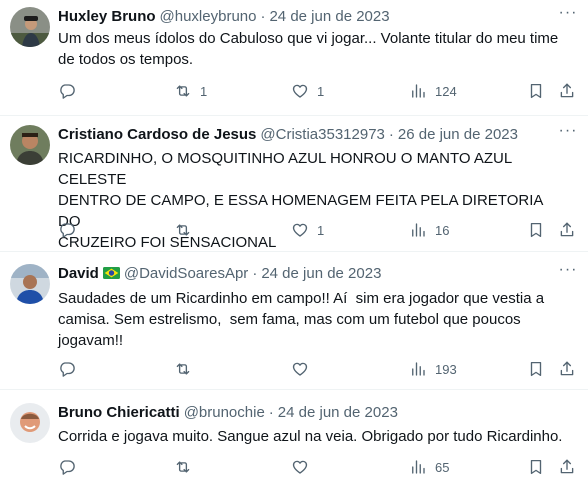 The width and height of the screenshot is (588, 488). Describe the element at coordinates (111, 273) in the screenshot. I see `brazil-flag-icon` at that location.